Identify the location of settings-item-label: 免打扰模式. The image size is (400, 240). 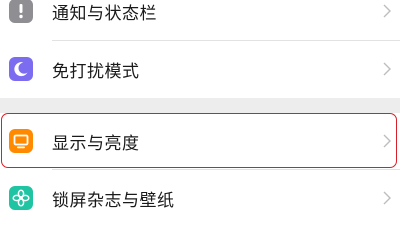
(96, 71).